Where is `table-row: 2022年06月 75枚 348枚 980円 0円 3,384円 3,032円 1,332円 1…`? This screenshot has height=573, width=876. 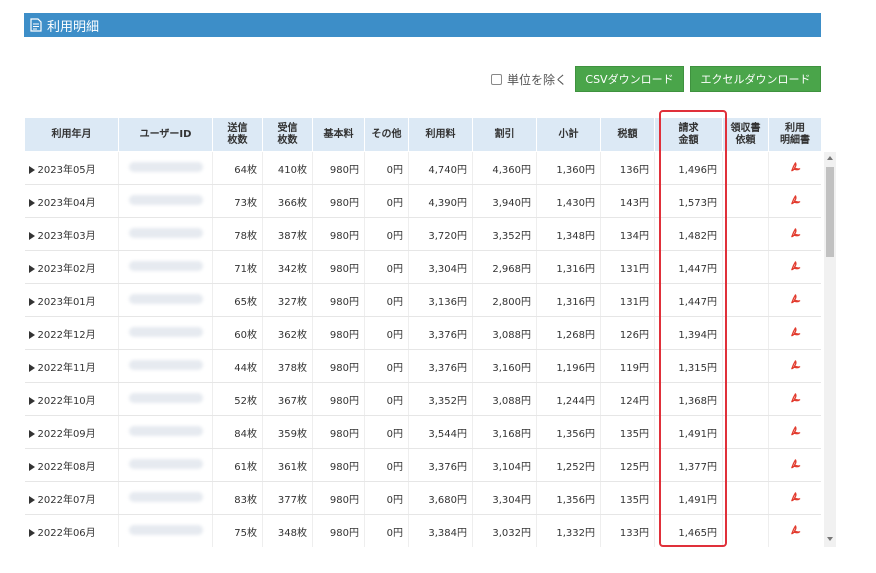
table-row: 2022年06月 75枚 348枚 980円 0円 3,384円 3,032円 1,332円 1… is located at coordinates (422, 530).